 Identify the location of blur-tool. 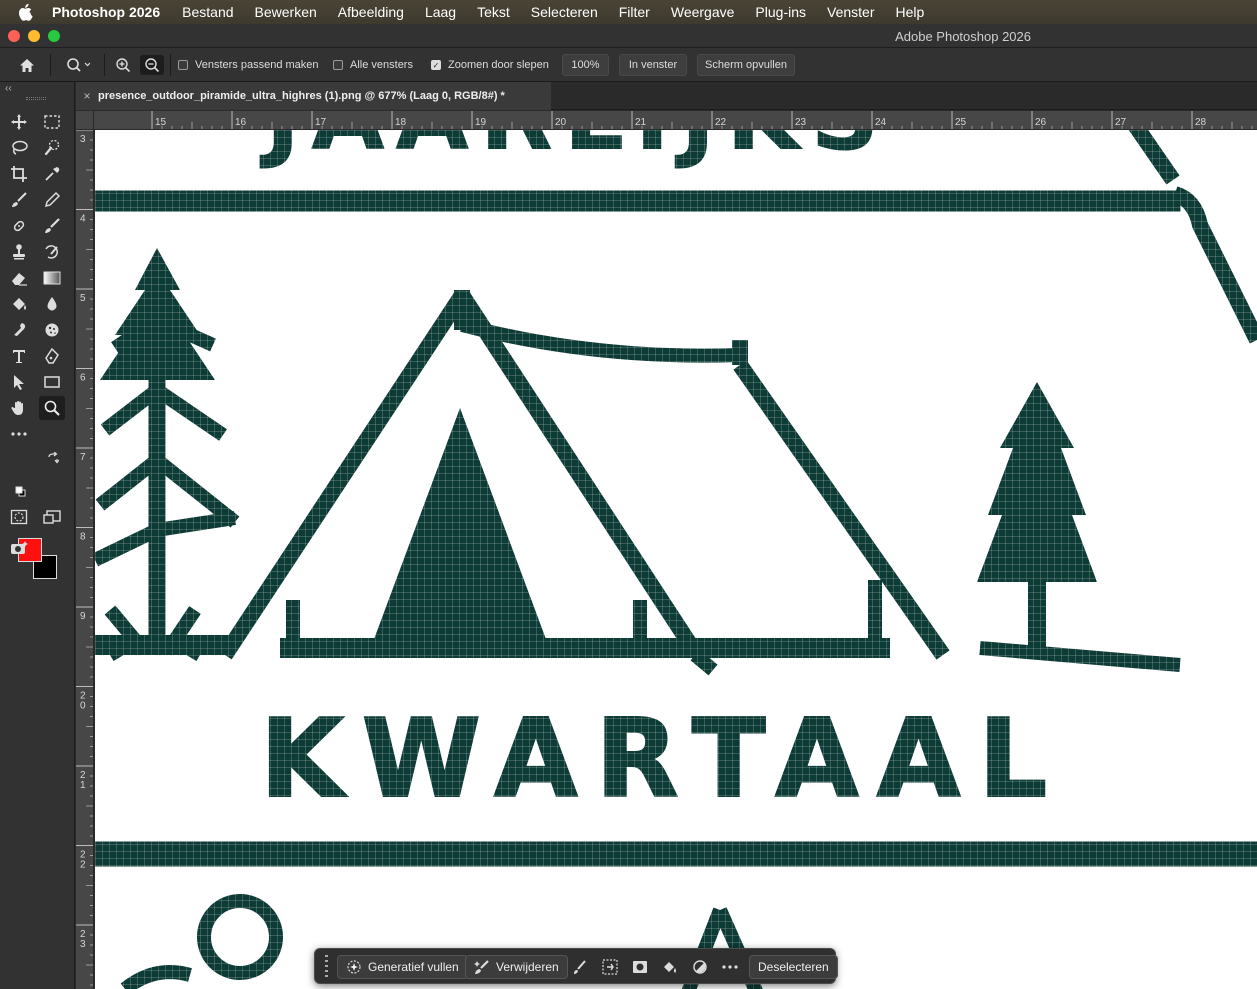
(52, 304).